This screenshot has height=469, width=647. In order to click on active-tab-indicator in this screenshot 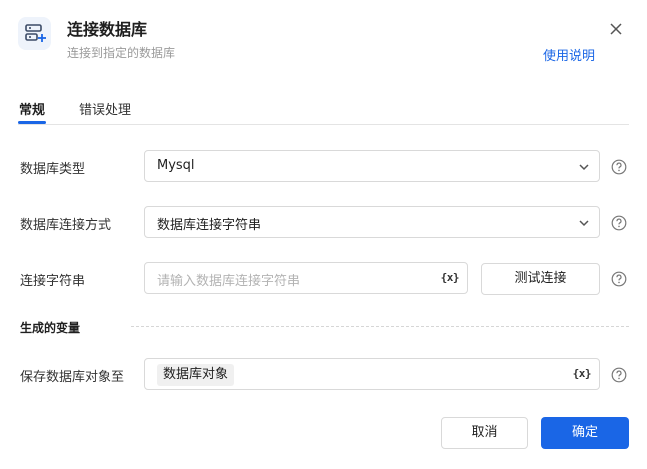, I will do `click(32, 122)`.